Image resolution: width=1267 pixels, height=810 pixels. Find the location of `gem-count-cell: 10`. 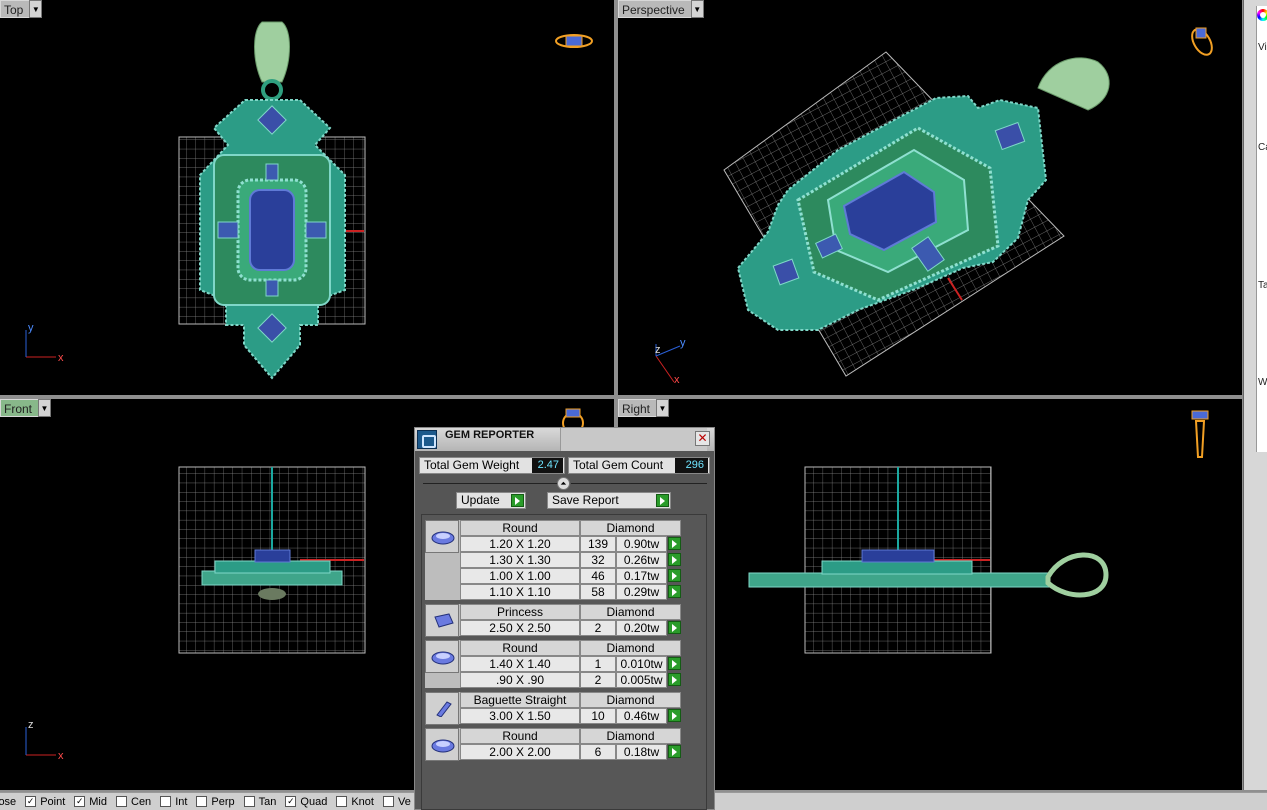

gem-count-cell: 10 is located at coordinates (598, 716).